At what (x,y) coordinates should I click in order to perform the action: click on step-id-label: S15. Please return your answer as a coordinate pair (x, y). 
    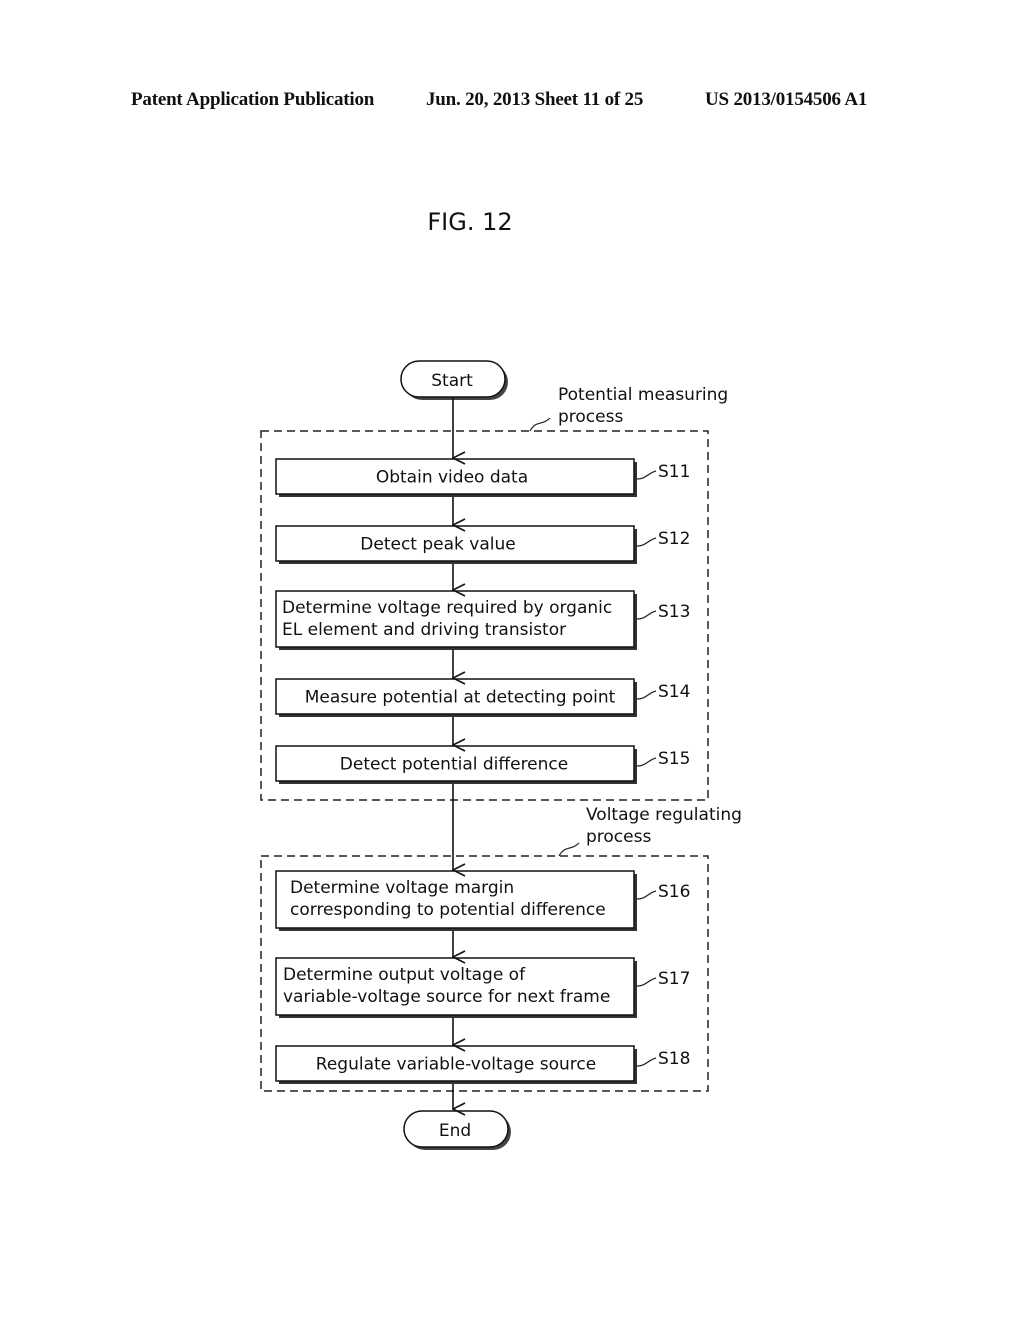
    Looking at the image, I should click on (674, 759).